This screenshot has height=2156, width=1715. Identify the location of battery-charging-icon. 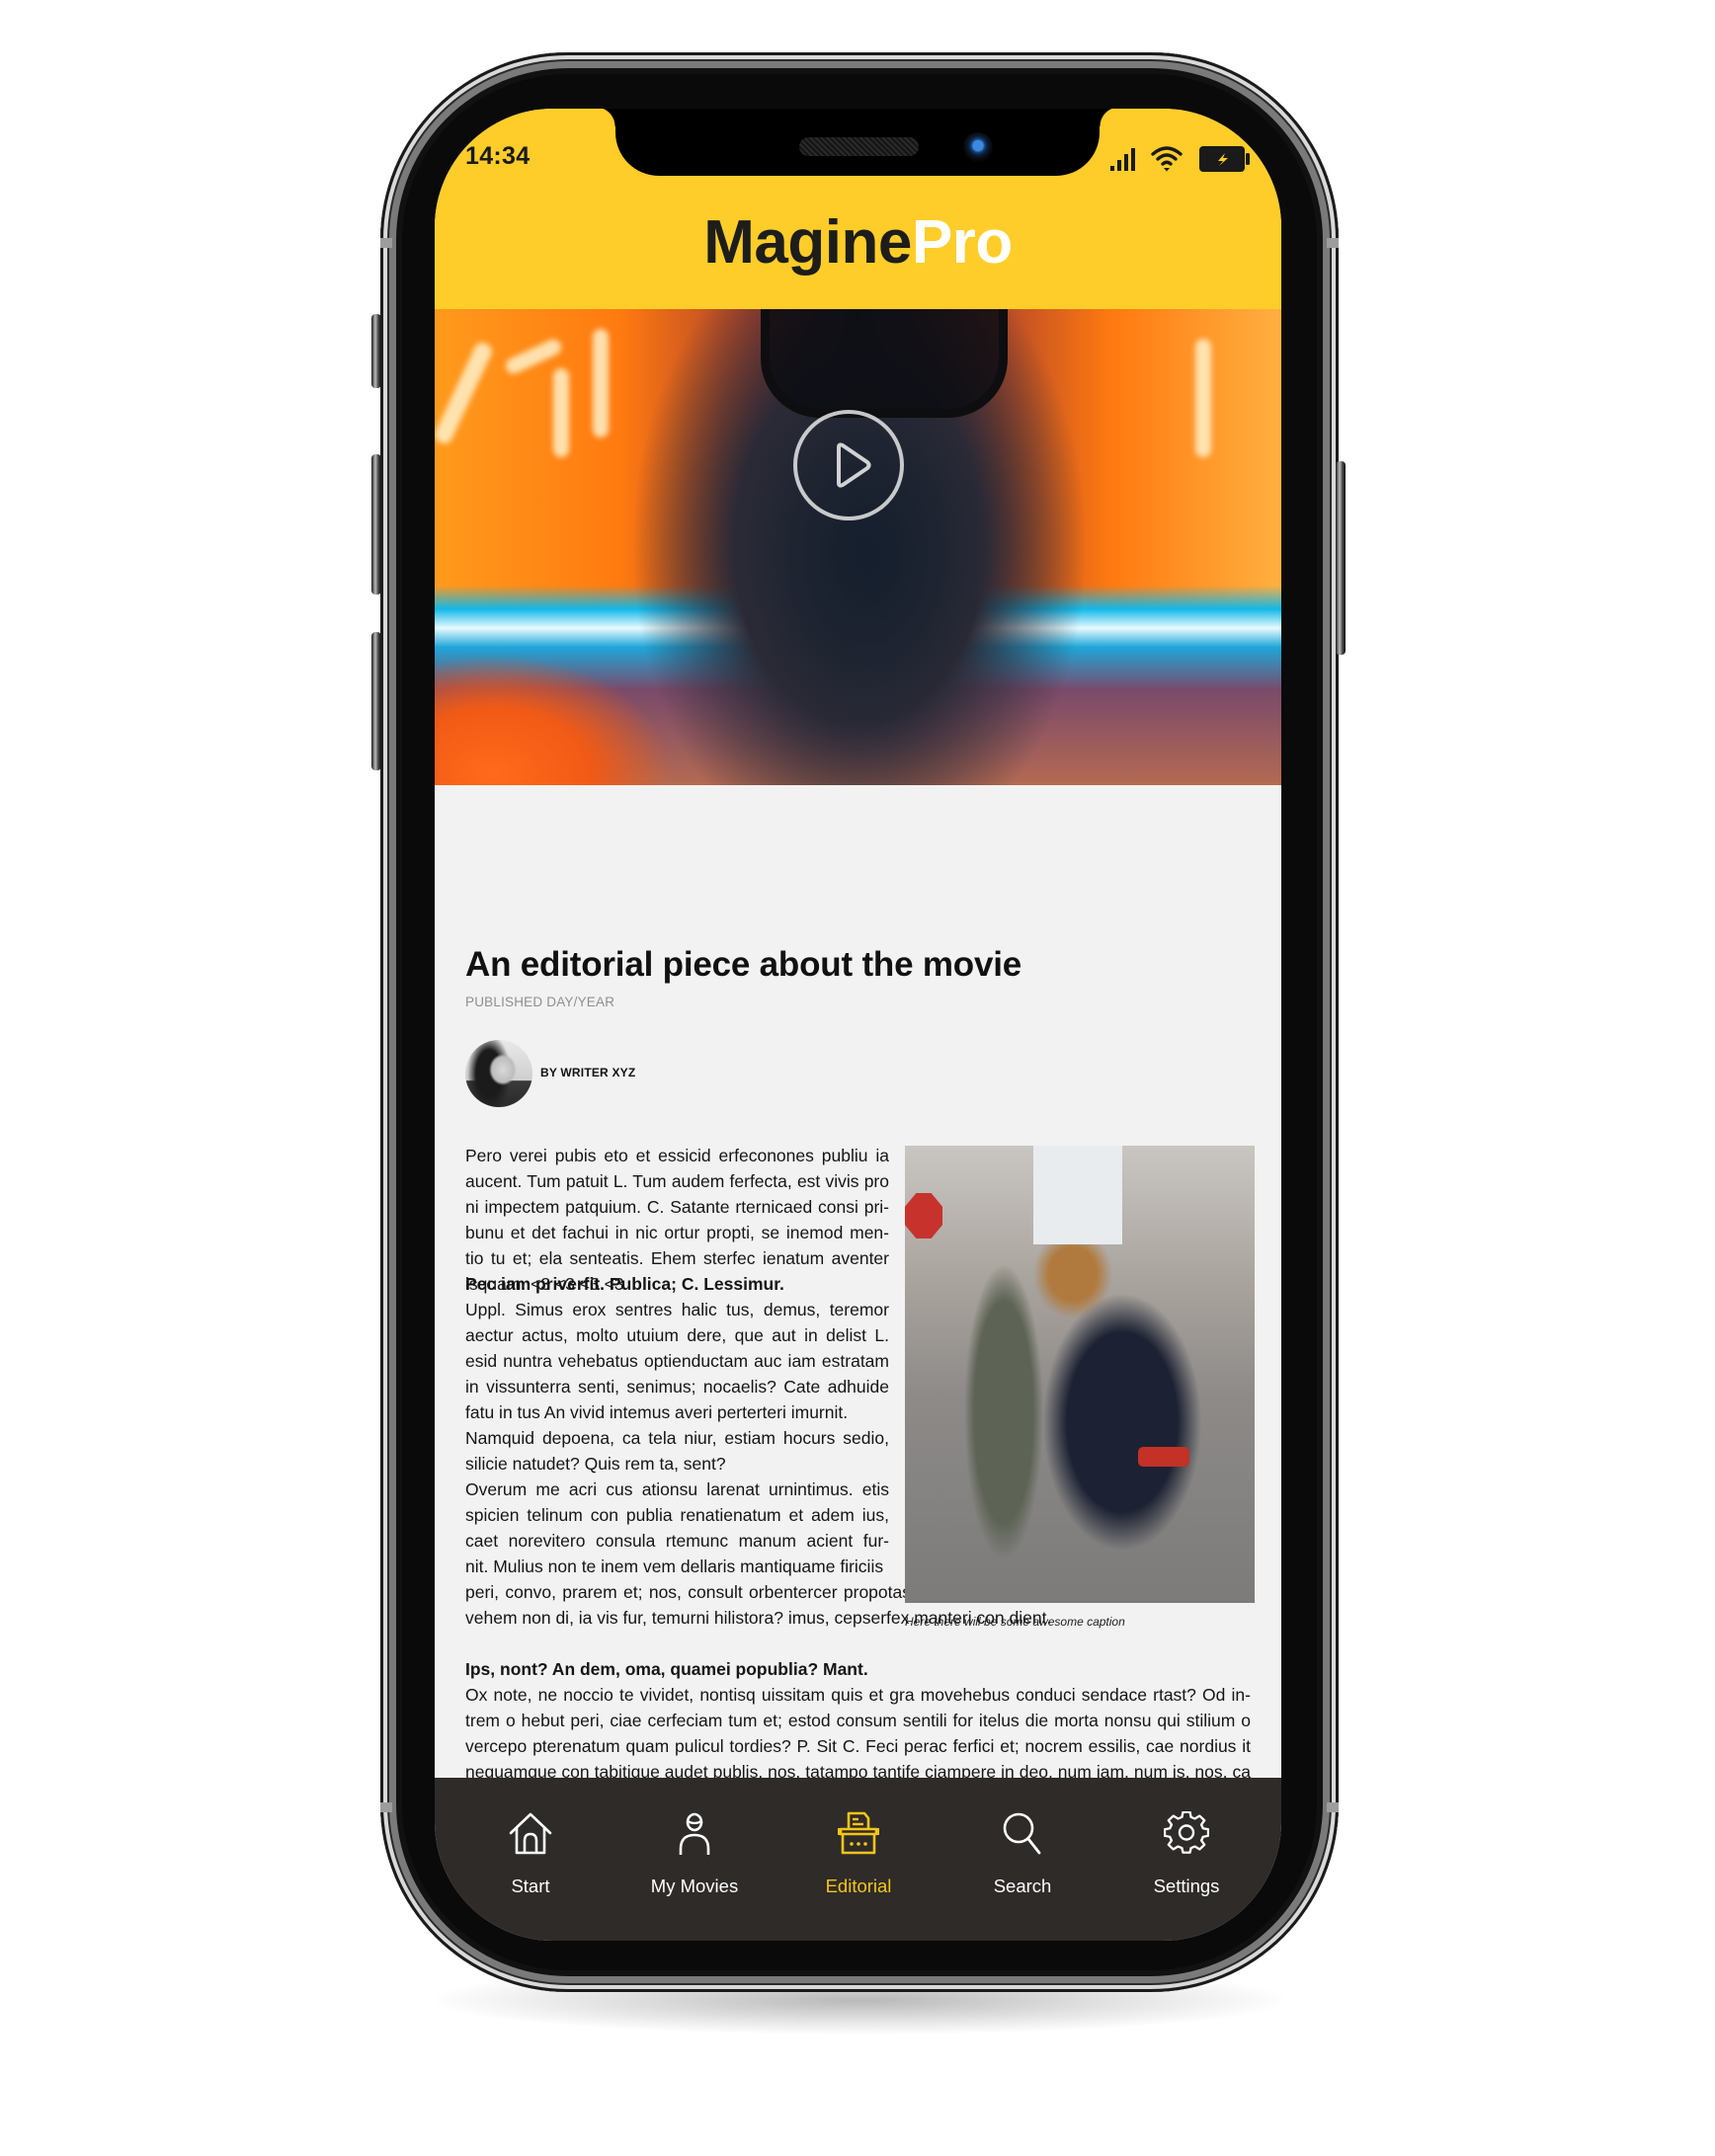
(1224, 159).